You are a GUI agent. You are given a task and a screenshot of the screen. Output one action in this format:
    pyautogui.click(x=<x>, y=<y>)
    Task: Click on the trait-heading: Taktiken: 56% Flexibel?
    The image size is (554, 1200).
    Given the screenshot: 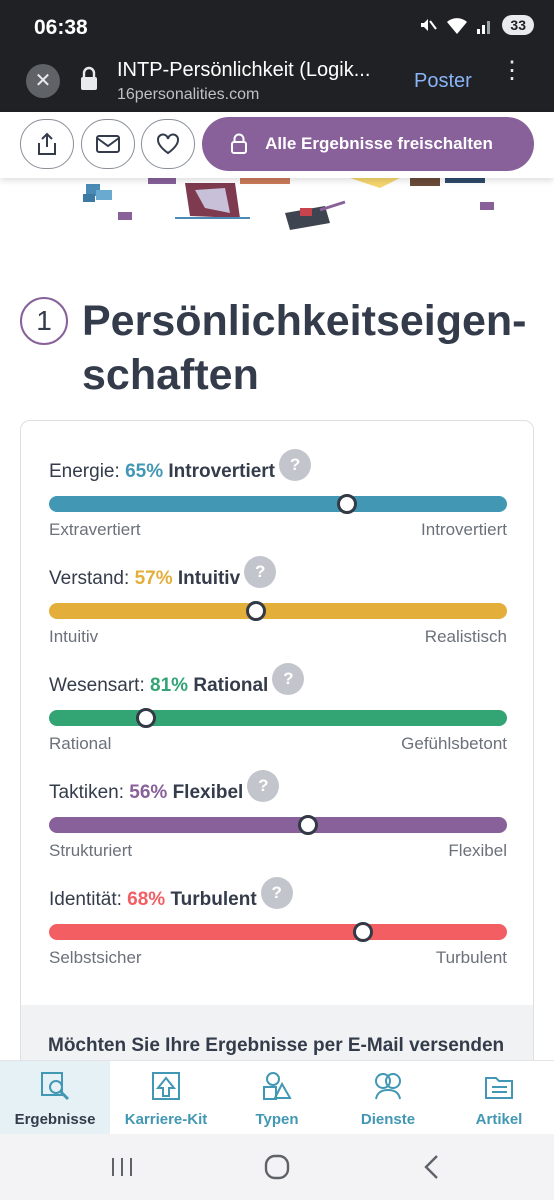 What is the action you would take?
    pyautogui.click(x=278, y=789)
    